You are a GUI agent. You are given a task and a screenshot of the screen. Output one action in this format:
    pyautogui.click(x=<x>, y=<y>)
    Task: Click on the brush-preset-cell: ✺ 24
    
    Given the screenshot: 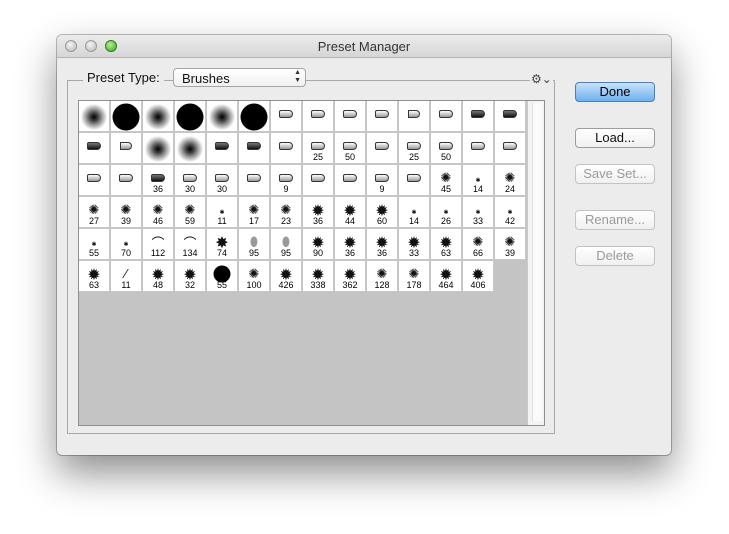 What is the action you would take?
    pyautogui.click(x=510, y=180)
    